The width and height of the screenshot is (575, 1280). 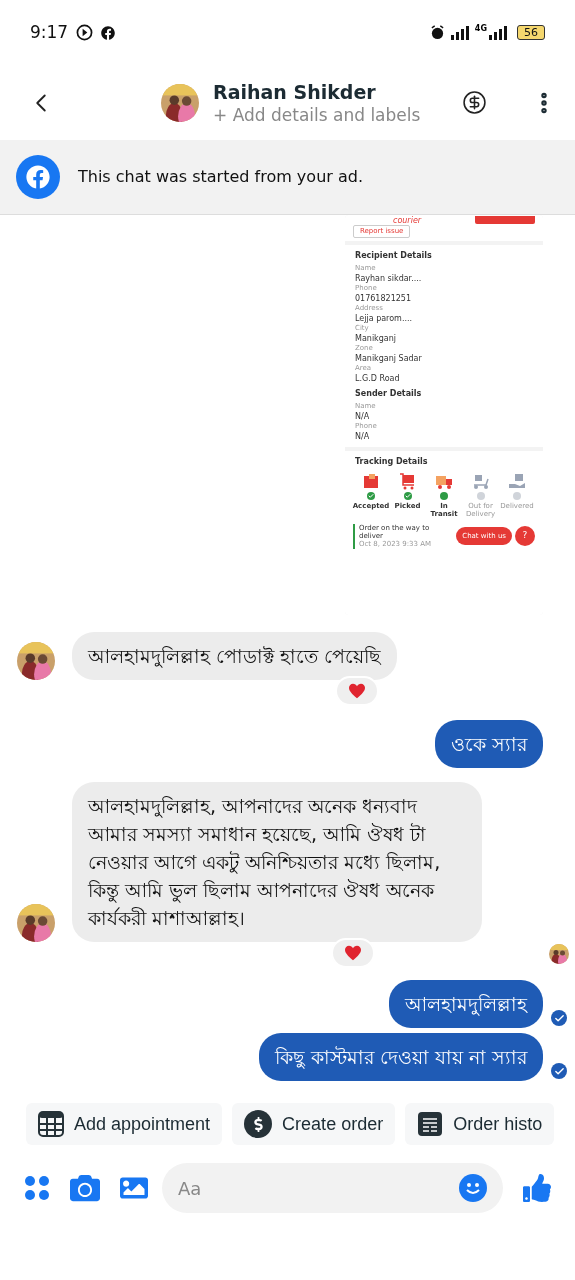 I want to click on battery-indicator: 56, so click(x=531, y=32).